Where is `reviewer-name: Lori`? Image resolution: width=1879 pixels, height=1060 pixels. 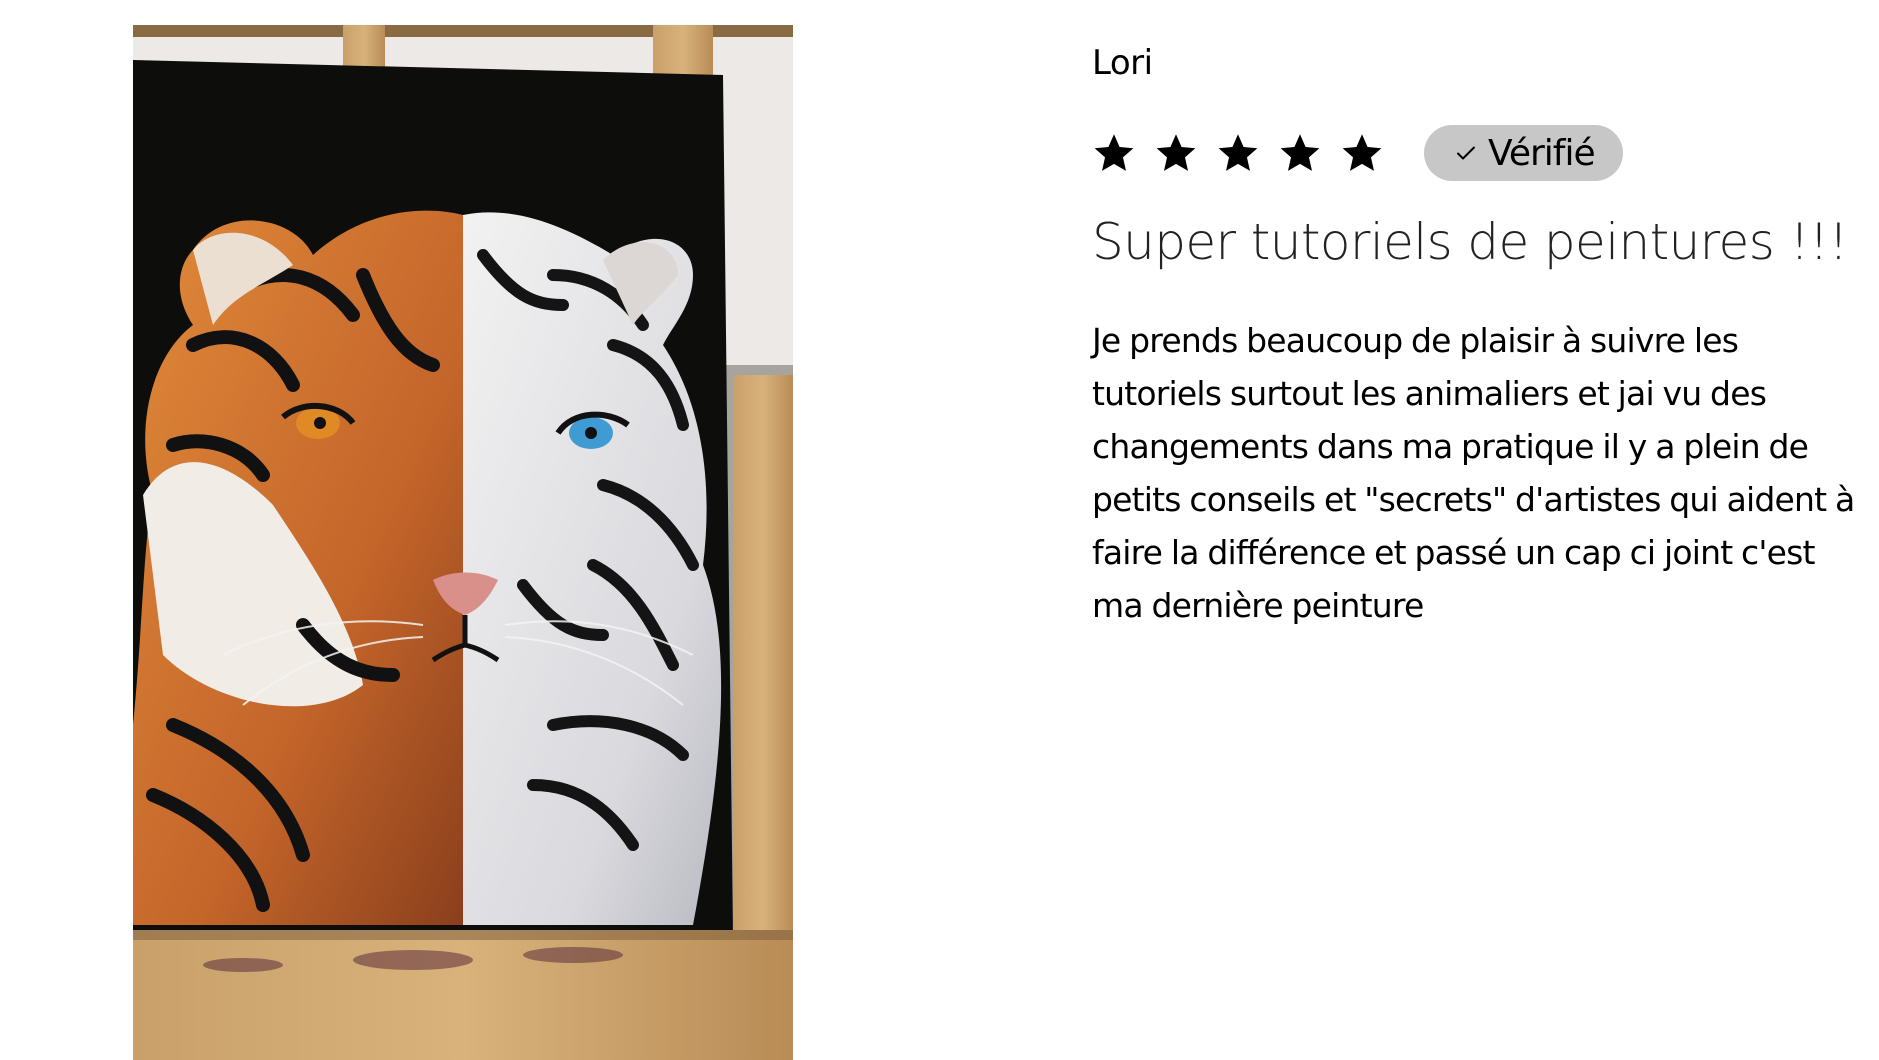
reviewer-name: Lori is located at coordinates (1122, 63).